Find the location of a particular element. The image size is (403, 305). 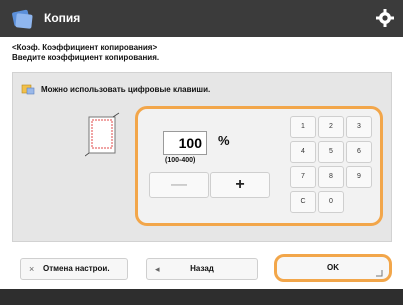

corner-mark-icon is located at coordinates (379, 273).